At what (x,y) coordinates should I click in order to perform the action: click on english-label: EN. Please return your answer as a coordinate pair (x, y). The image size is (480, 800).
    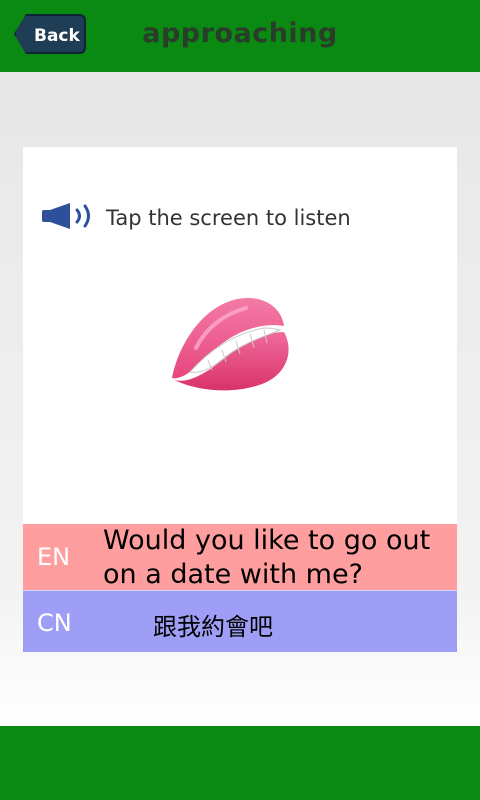
    Looking at the image, I should click on (54, 557).